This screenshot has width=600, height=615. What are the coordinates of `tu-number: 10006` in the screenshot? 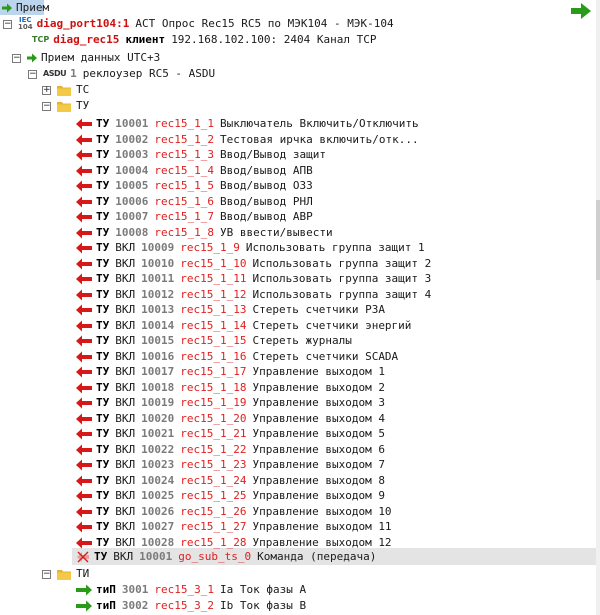 It's located at (132, 201).